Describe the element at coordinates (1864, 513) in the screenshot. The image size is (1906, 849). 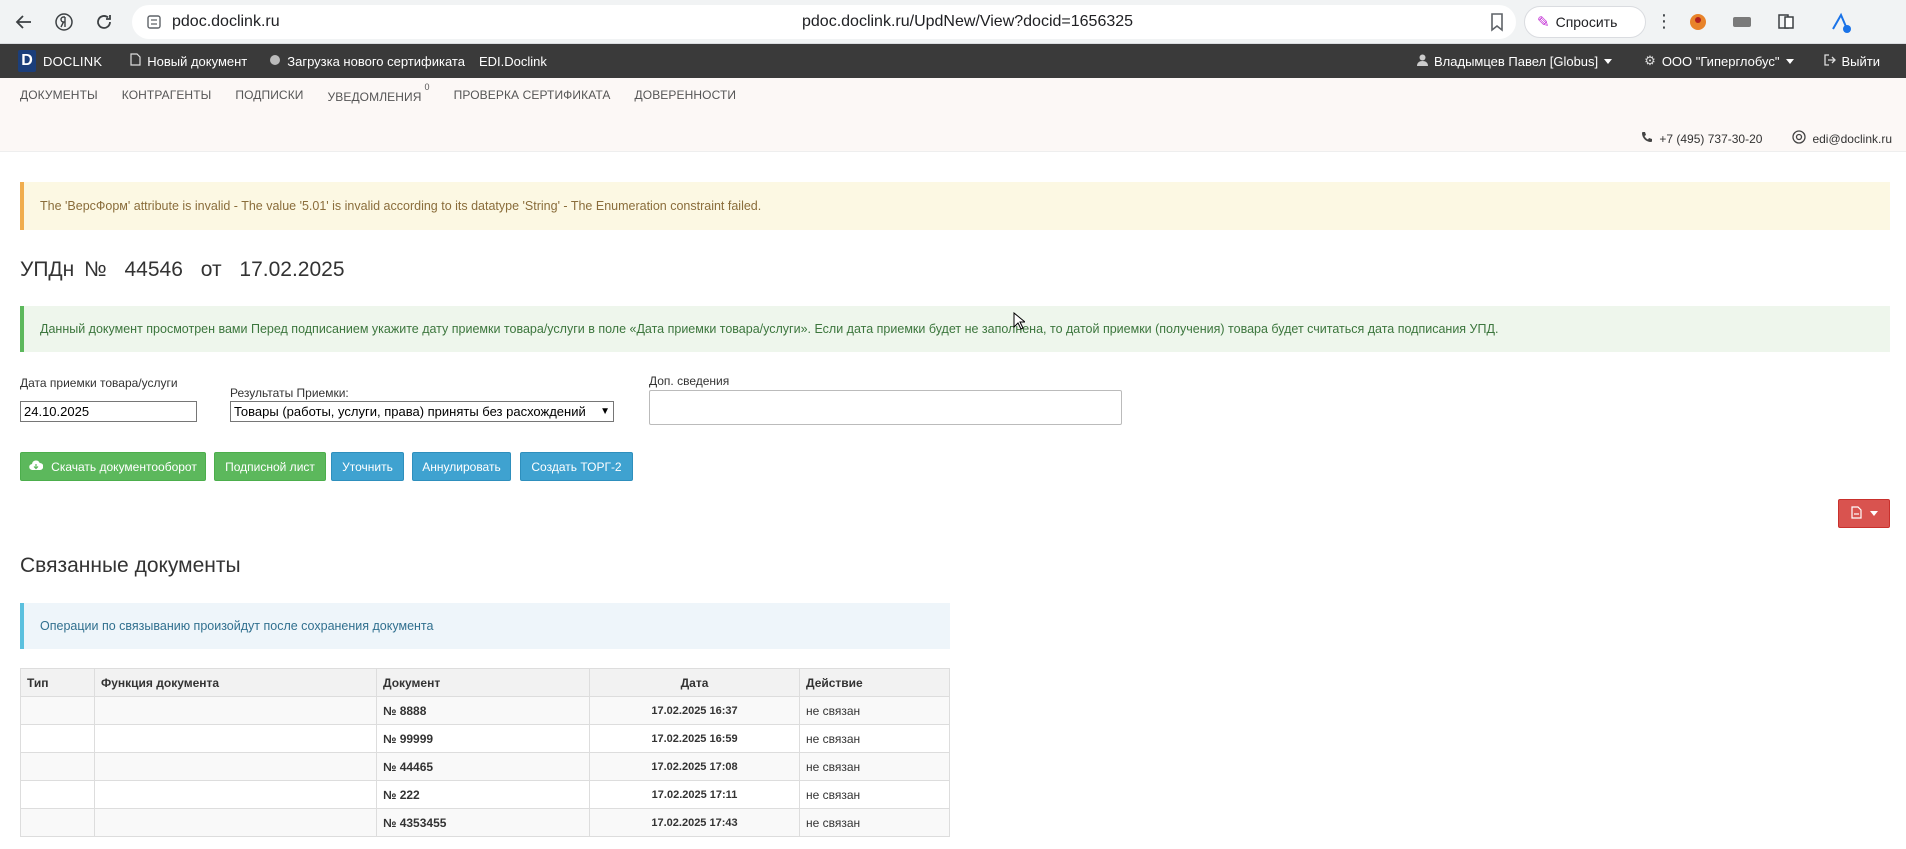
I see `pdf-dropdown-button` at that location.